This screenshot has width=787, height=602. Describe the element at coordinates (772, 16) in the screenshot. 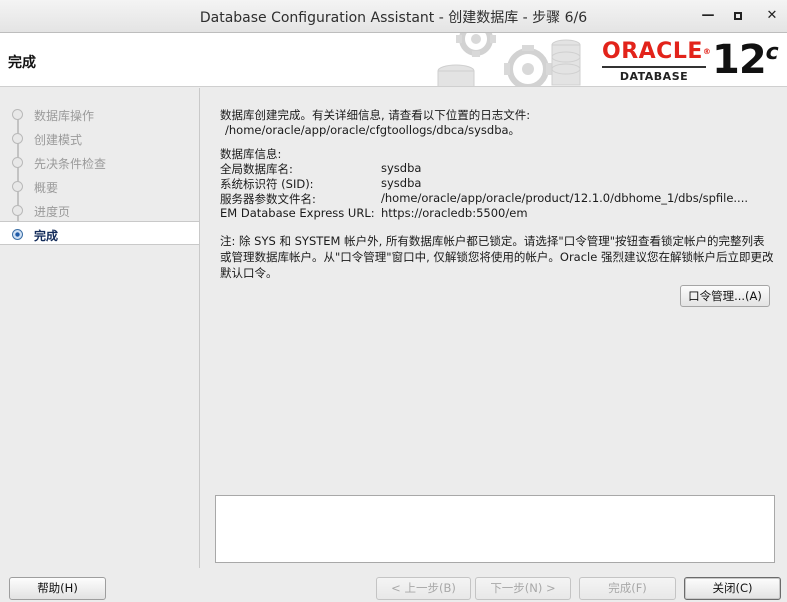

I see `close-window-icon: ✕` at that location.